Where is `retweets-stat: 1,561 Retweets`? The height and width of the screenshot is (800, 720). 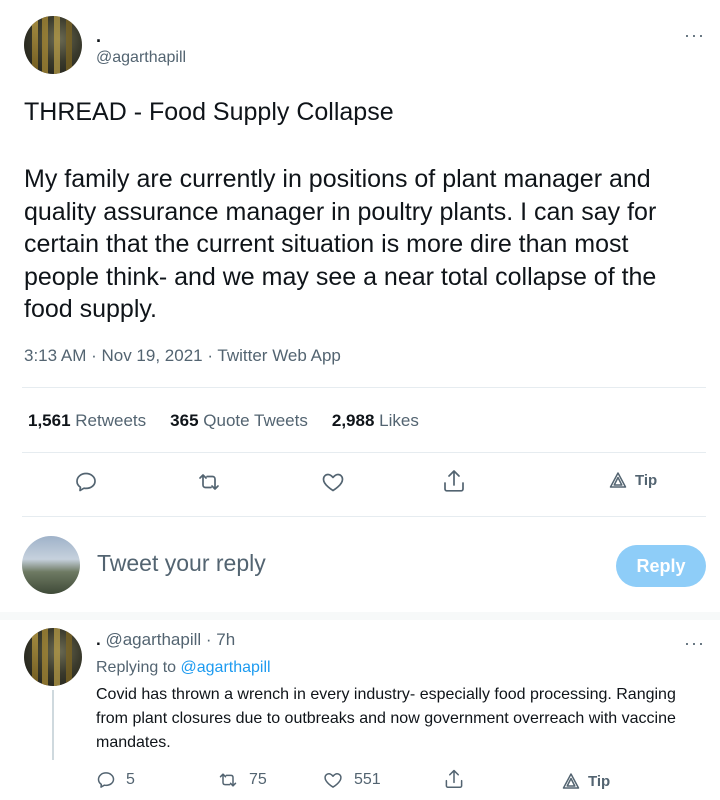 retweets-stat: 1,561 Retweets is located at coordinates (87, 421).